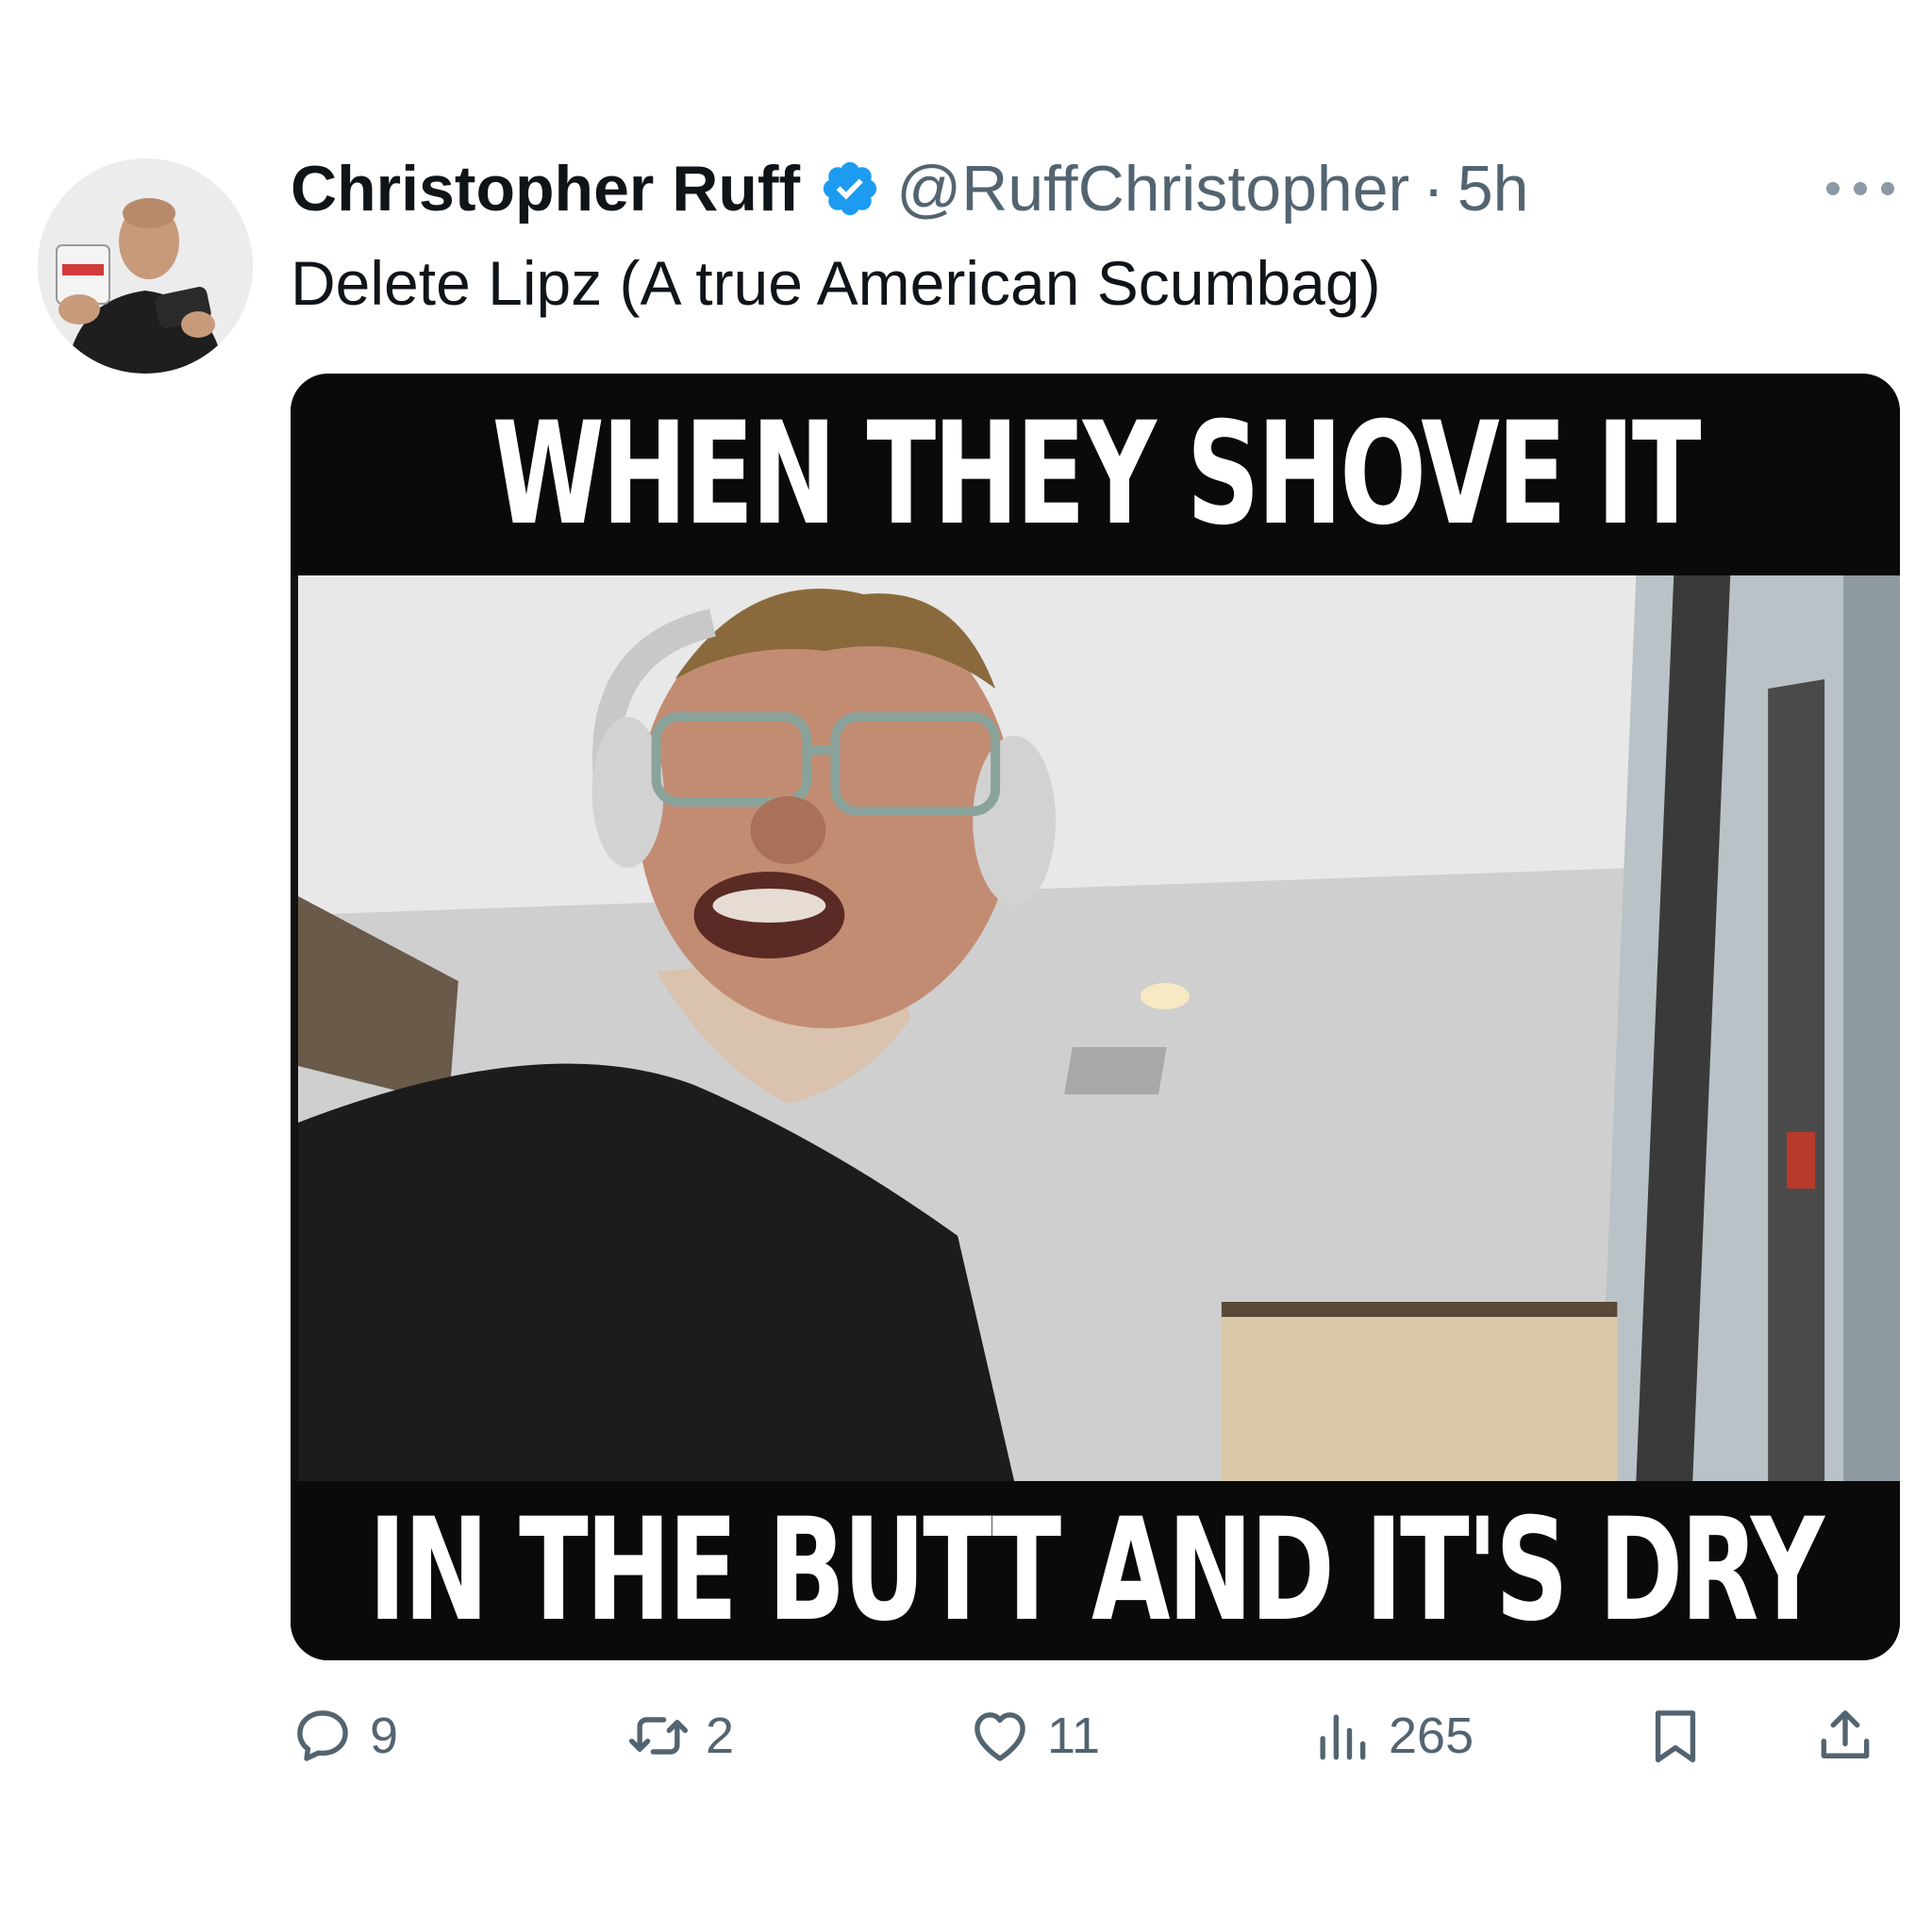 This screenshot has width=1932, height=1932. Describe the element at coordinates (1432, 1736) in the screenshot. I see `views-count: 265` at that location.